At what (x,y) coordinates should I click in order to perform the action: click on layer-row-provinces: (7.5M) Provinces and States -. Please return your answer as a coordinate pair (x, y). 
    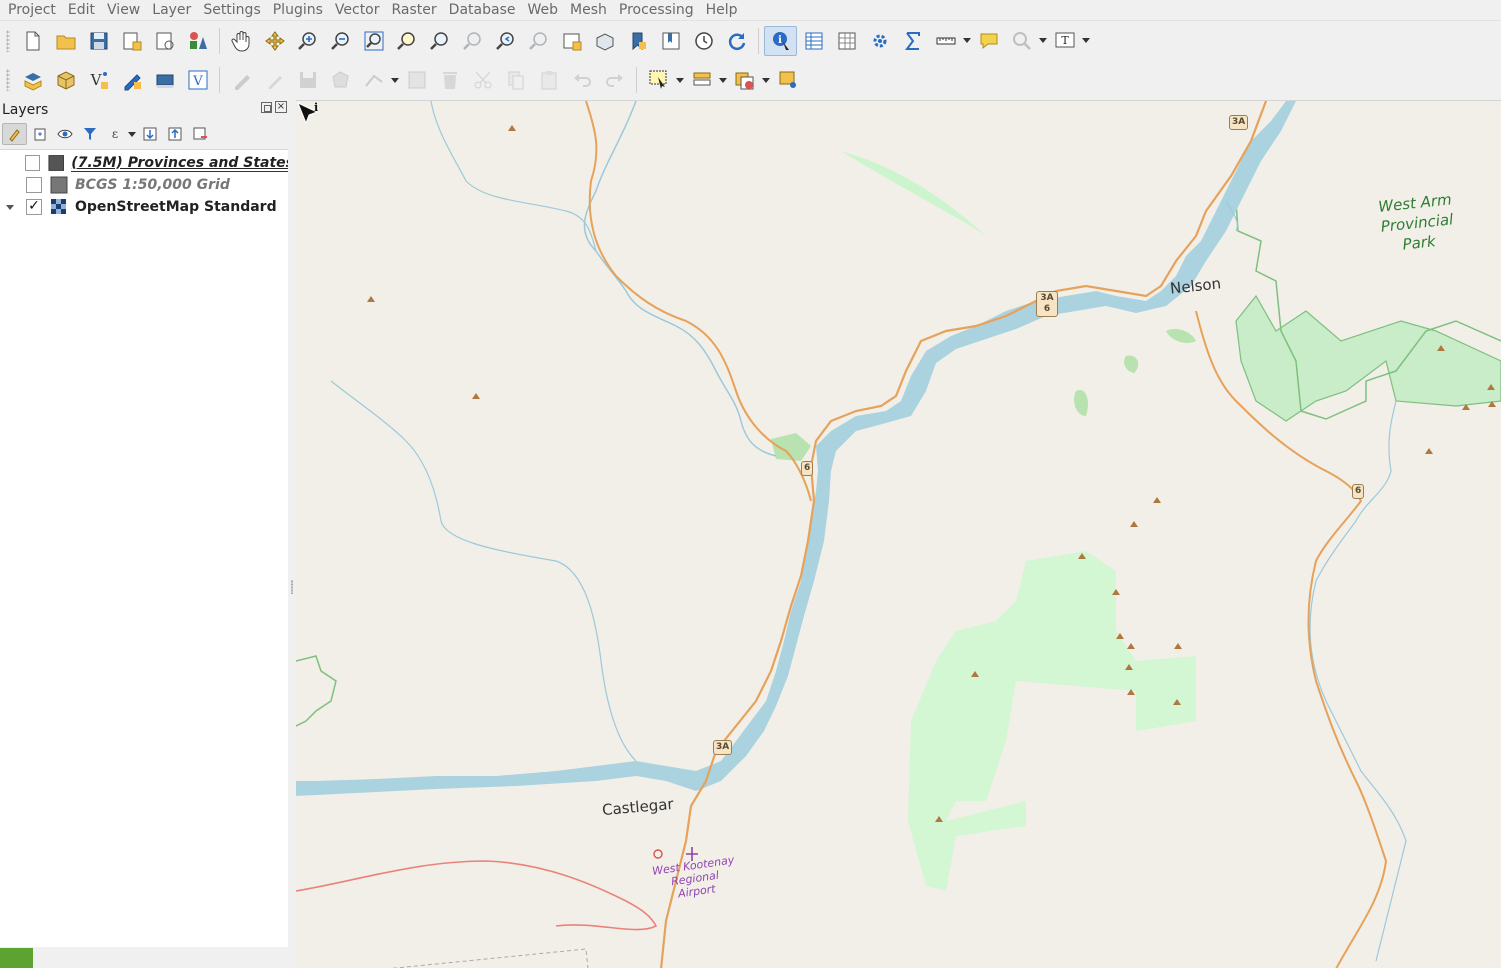
    Looking at the image, I should click on (144, 163).